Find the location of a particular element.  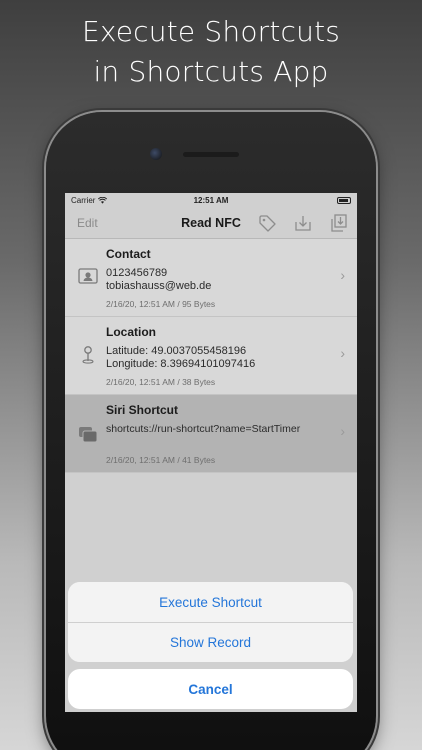

download-icon is located at coordinates (303, 223).